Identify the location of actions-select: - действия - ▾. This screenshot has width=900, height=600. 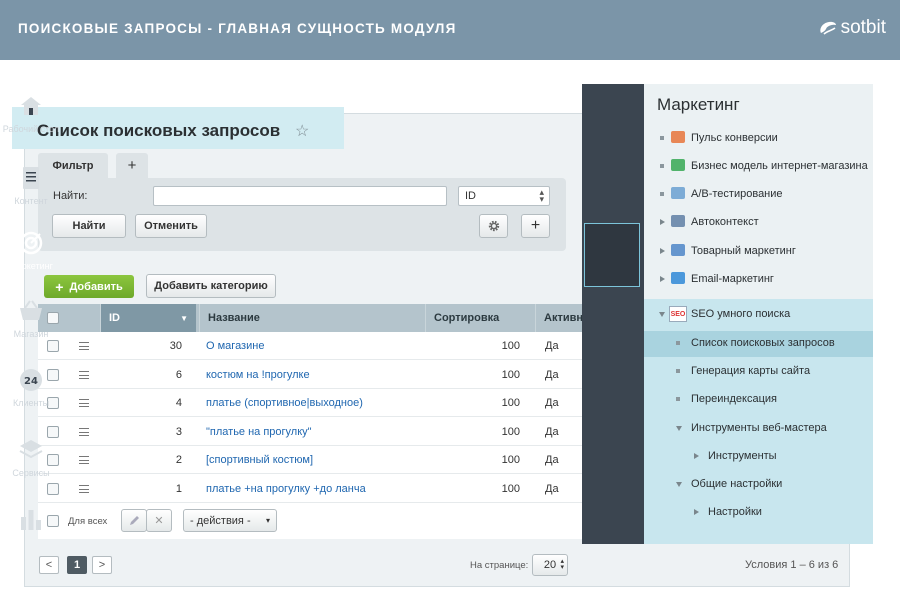
(230, 520).